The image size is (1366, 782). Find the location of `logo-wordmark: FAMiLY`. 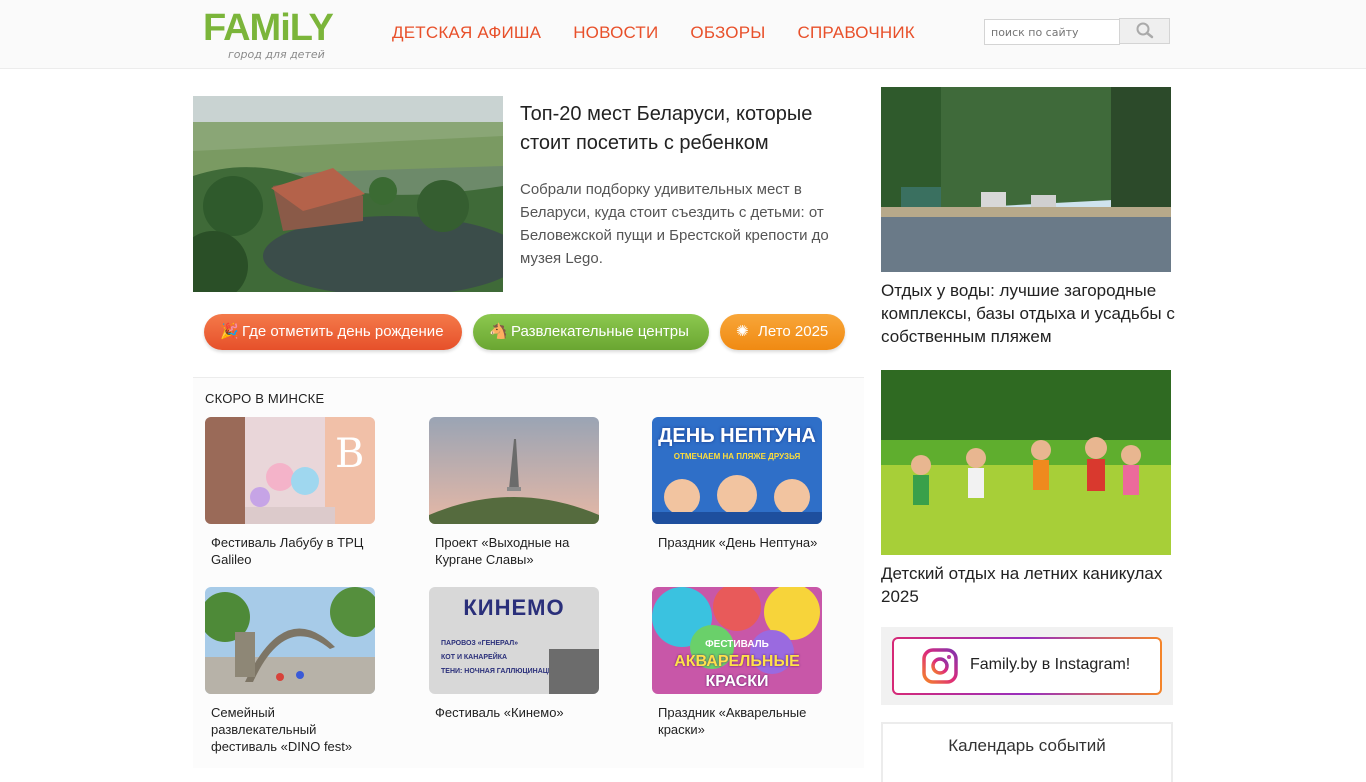

logo-wordmark: FAMiLY is located at coordinates (268, 28).